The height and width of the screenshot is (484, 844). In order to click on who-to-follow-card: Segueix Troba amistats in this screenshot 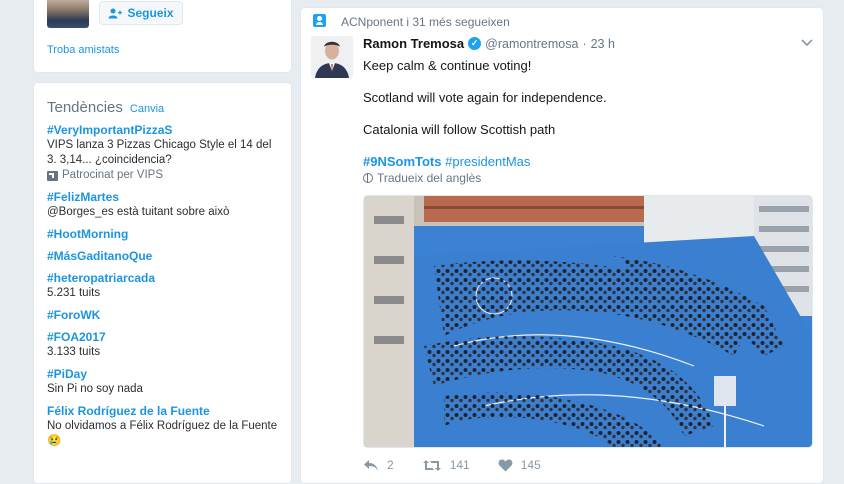, I will do `click(162, 36)`.